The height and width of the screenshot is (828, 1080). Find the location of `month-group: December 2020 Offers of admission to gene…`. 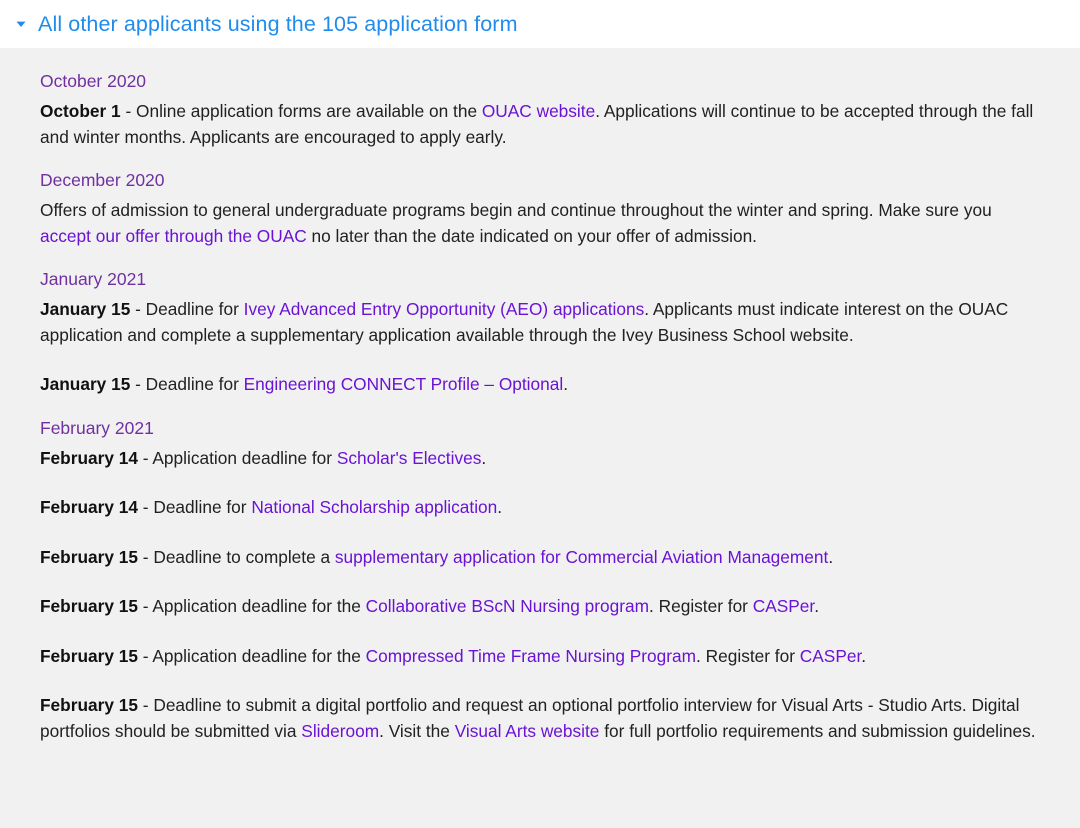

month-group: December 2020 Offers of admission to gene… is located at coordinates (540, 209).